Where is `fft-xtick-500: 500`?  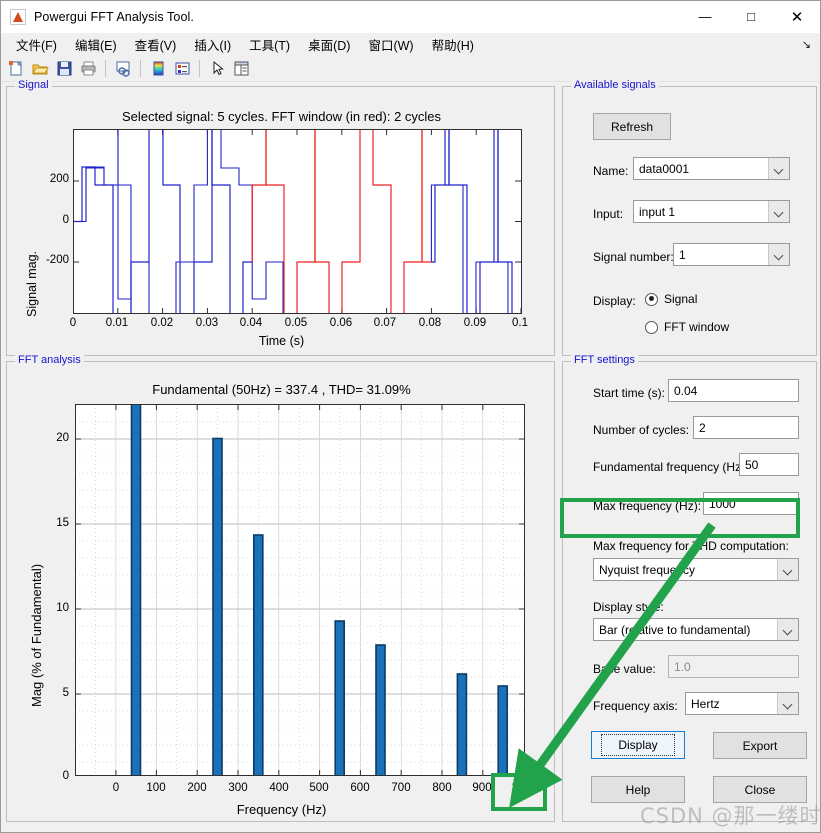
fft-xtick-500: 500 is located at coordinates (319, 788).